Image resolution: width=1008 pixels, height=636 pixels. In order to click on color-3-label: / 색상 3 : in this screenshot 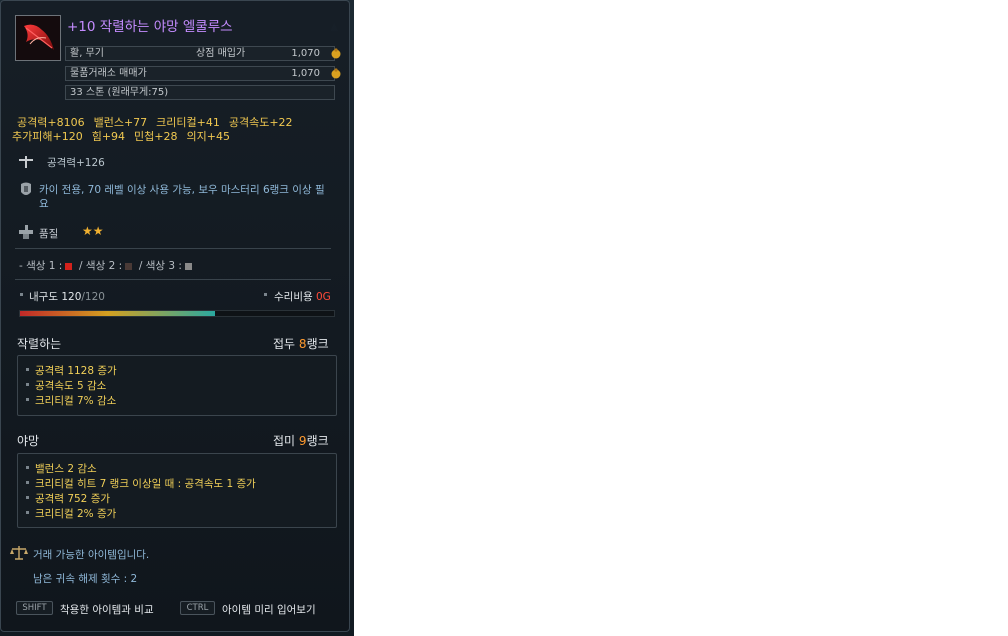, I will do `click(160, 266)`.